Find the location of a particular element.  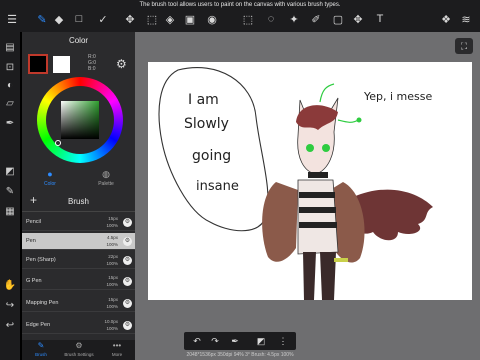

saturation-value-picker is located at coordinates (80, 120).